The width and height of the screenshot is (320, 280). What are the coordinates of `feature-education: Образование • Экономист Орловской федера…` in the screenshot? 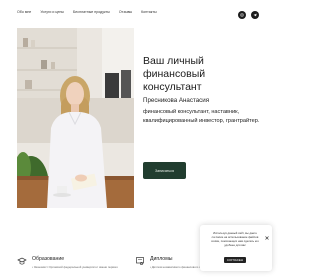 It's located at (67, 262).